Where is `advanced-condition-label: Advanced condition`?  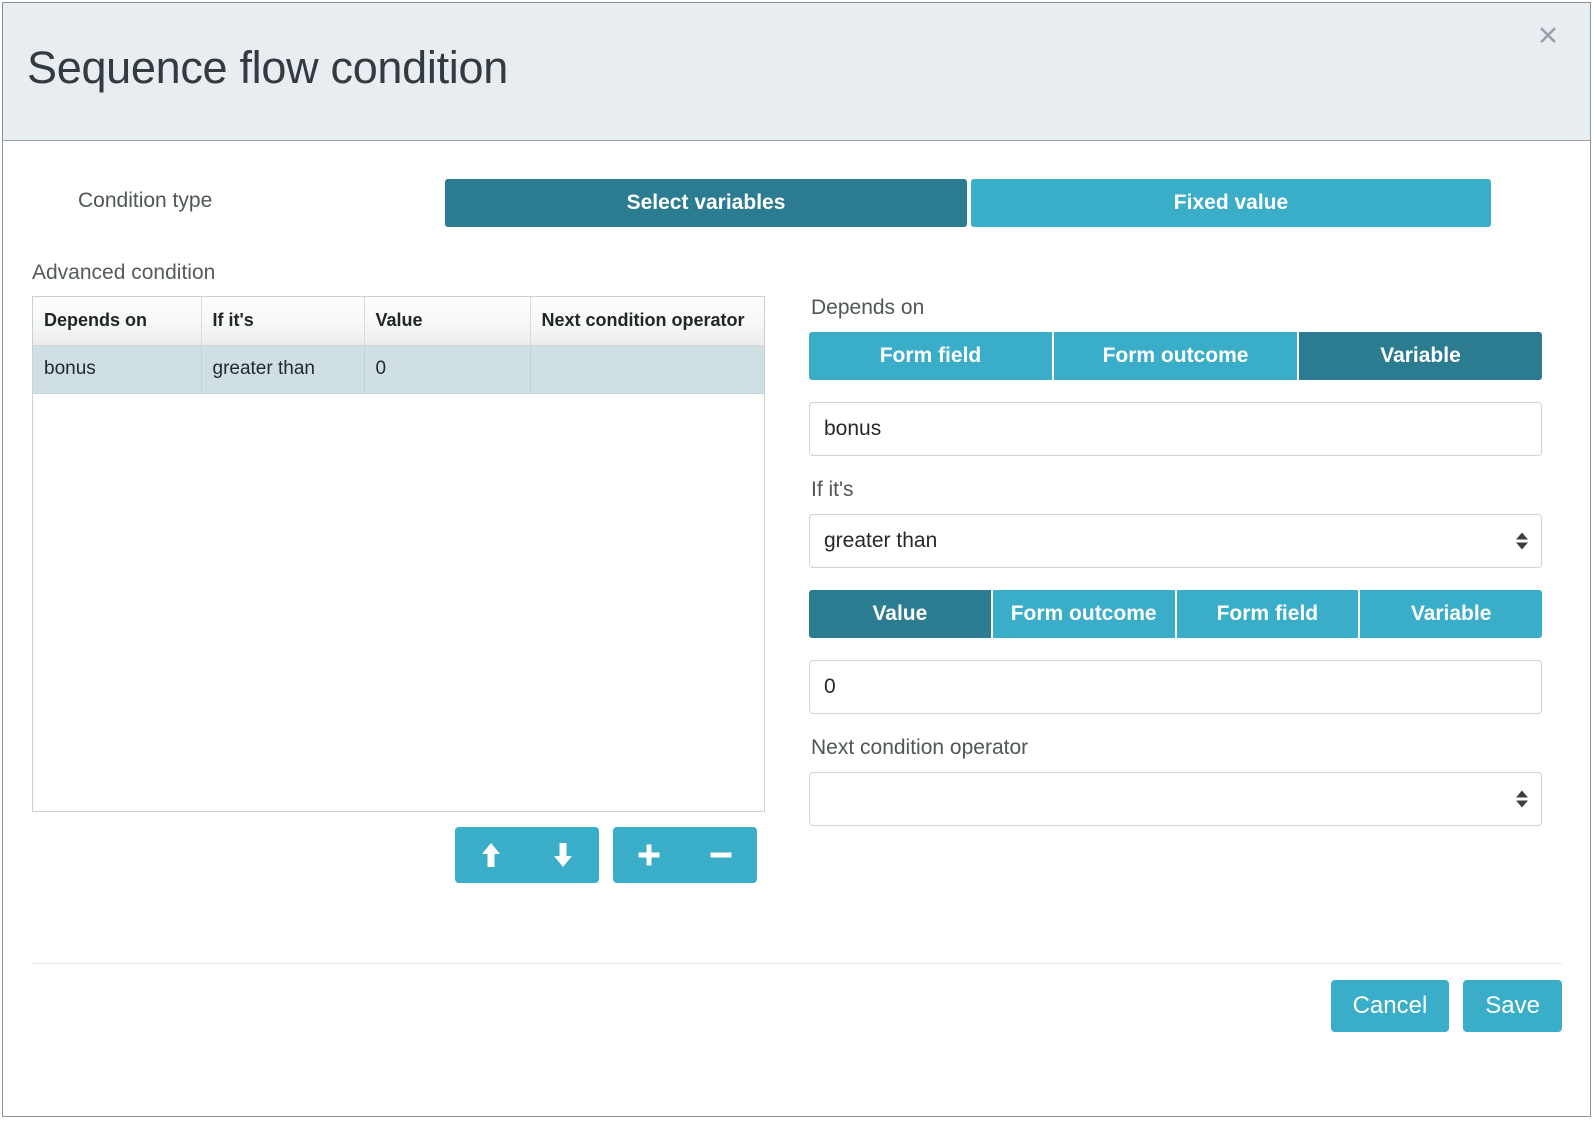 advanced-condition-label: Advanced condition is located at coordinates (124, 272).